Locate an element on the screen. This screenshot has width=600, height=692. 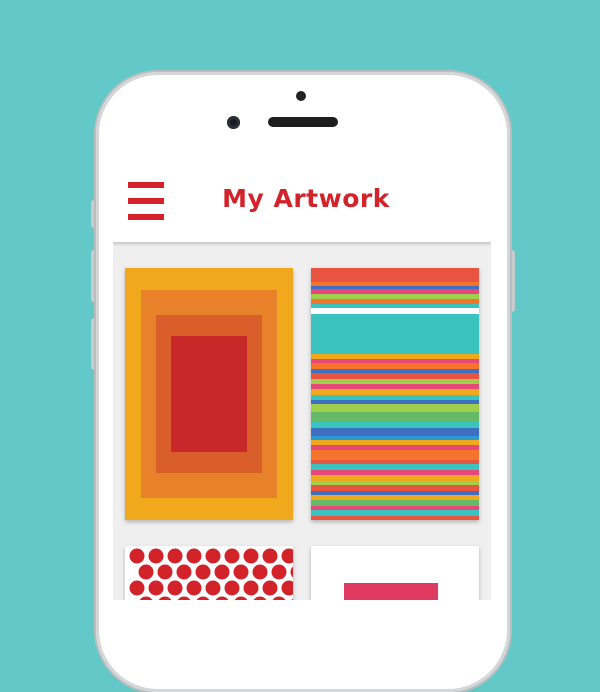
app-header: My Artwork is located at coordinates (302, 204).